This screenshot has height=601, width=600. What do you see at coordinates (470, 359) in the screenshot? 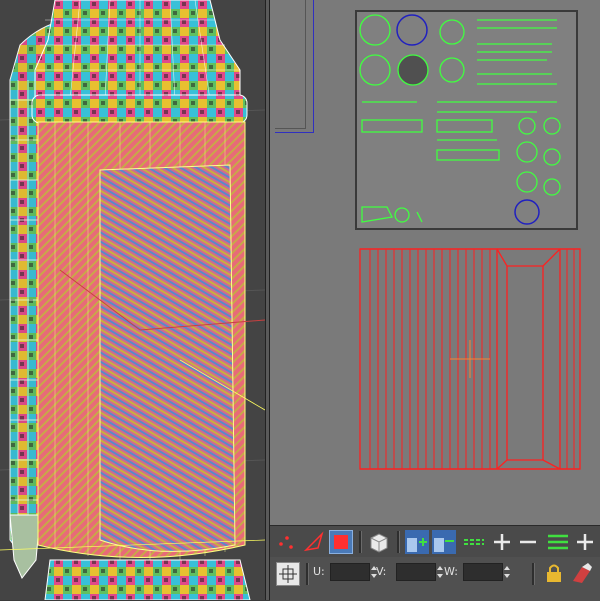
I see `uv-gizmo-crosshair` at bounding box center [470, 359].